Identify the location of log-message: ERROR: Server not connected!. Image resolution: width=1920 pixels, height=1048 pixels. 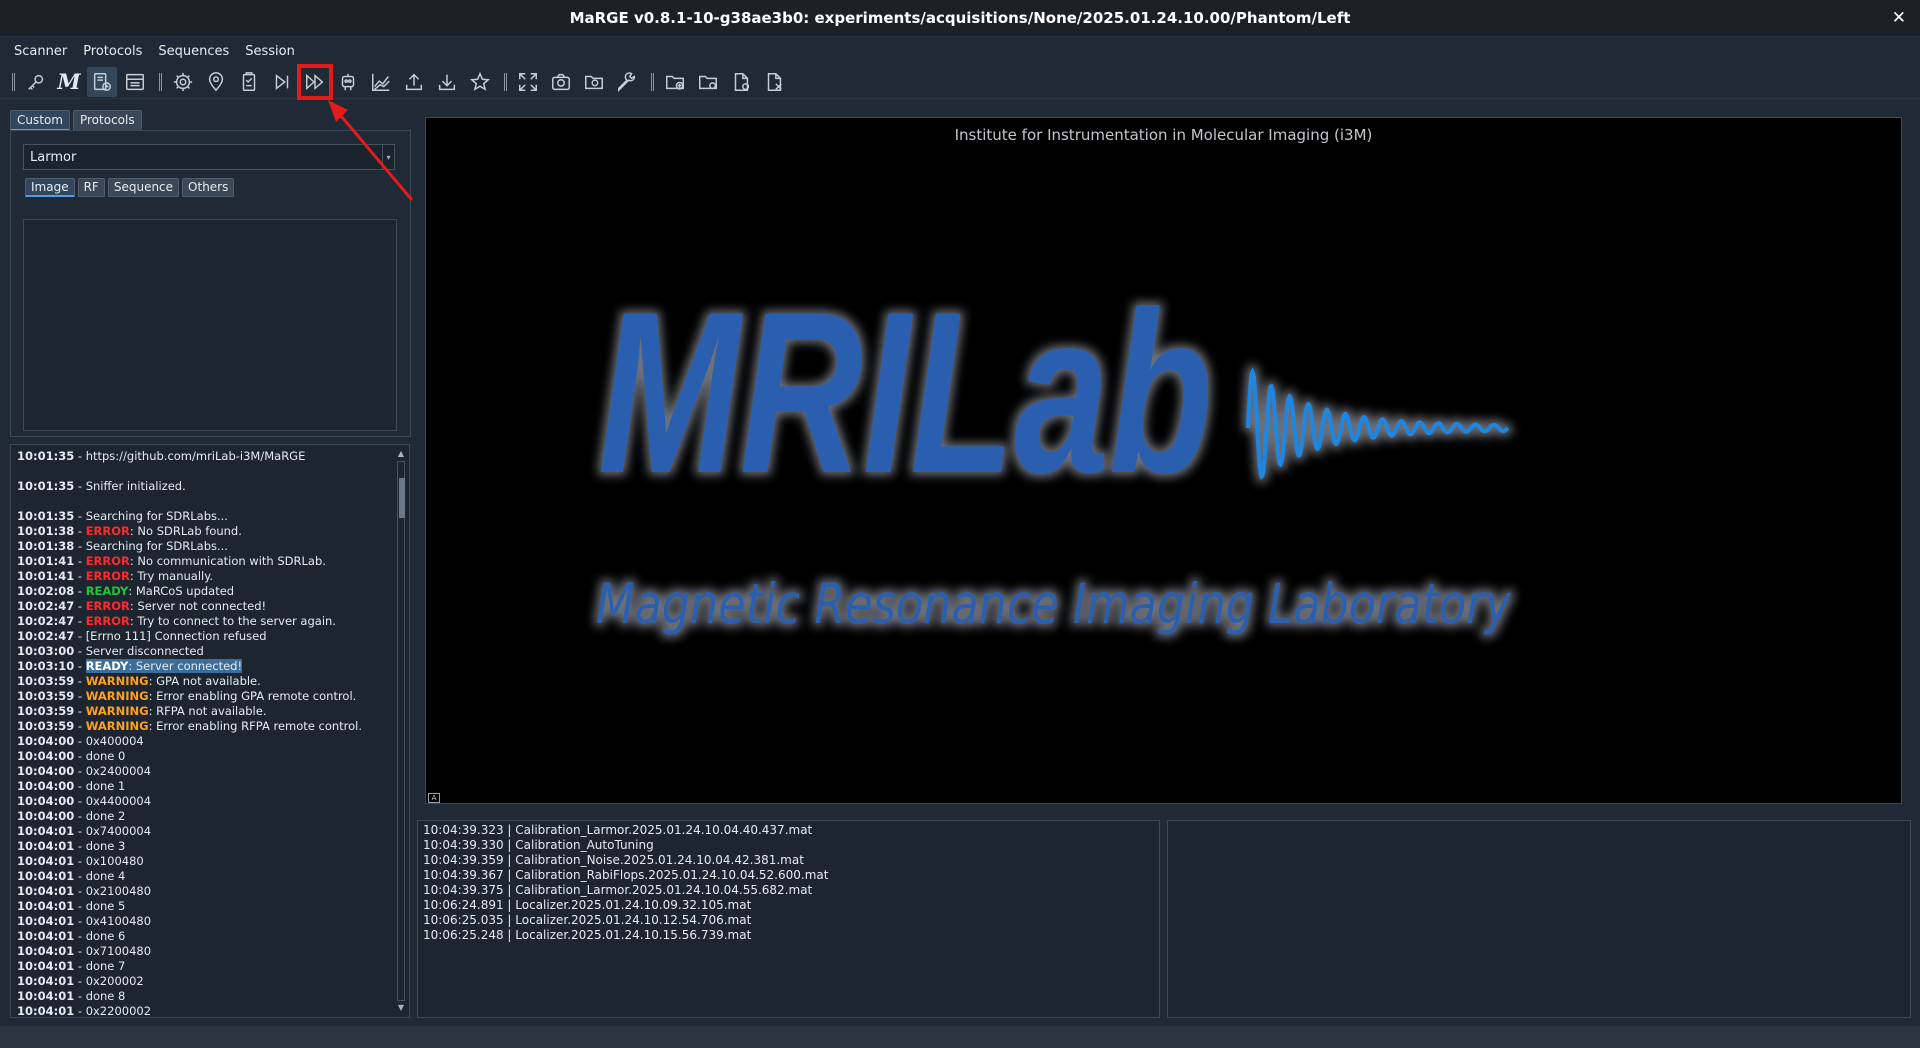
(176, 606).